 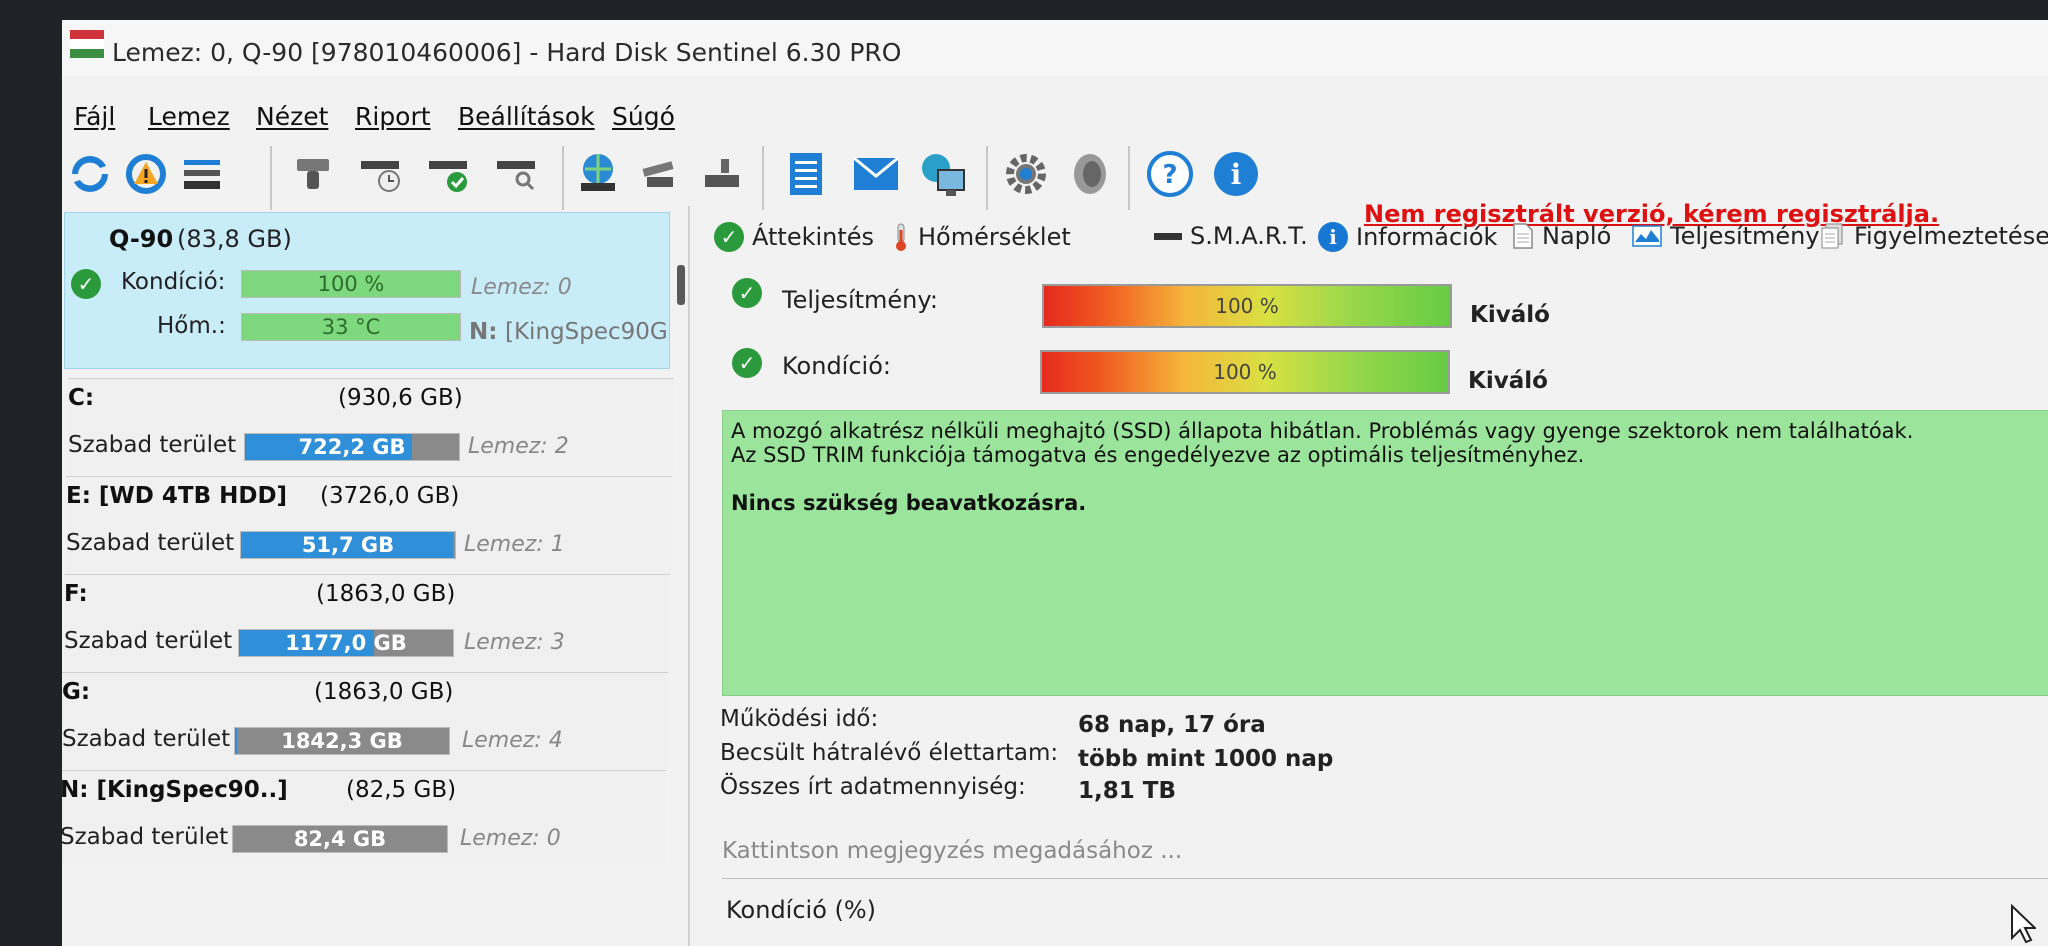 I want to click on disk-card-scrollbar, so click(x=681, y=285).